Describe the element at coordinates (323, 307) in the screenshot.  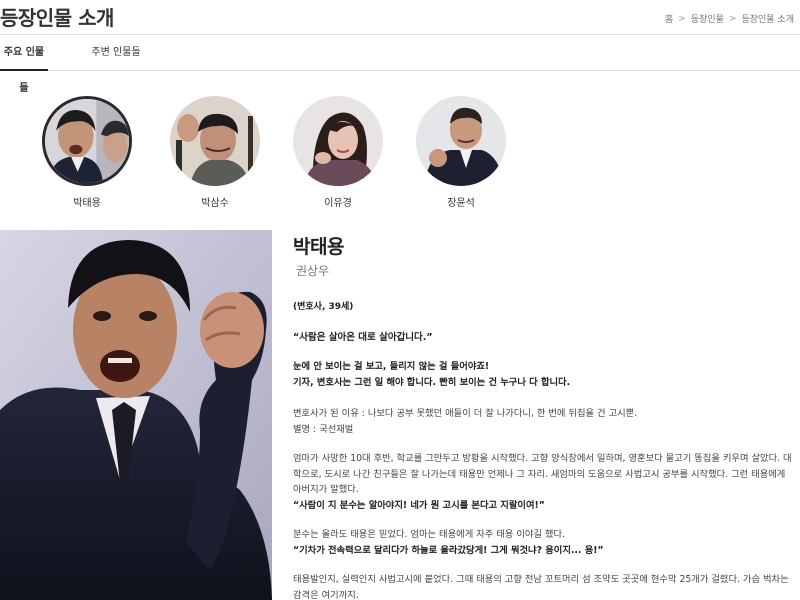
I see `character-role: (변호사, 39세)` at that location.